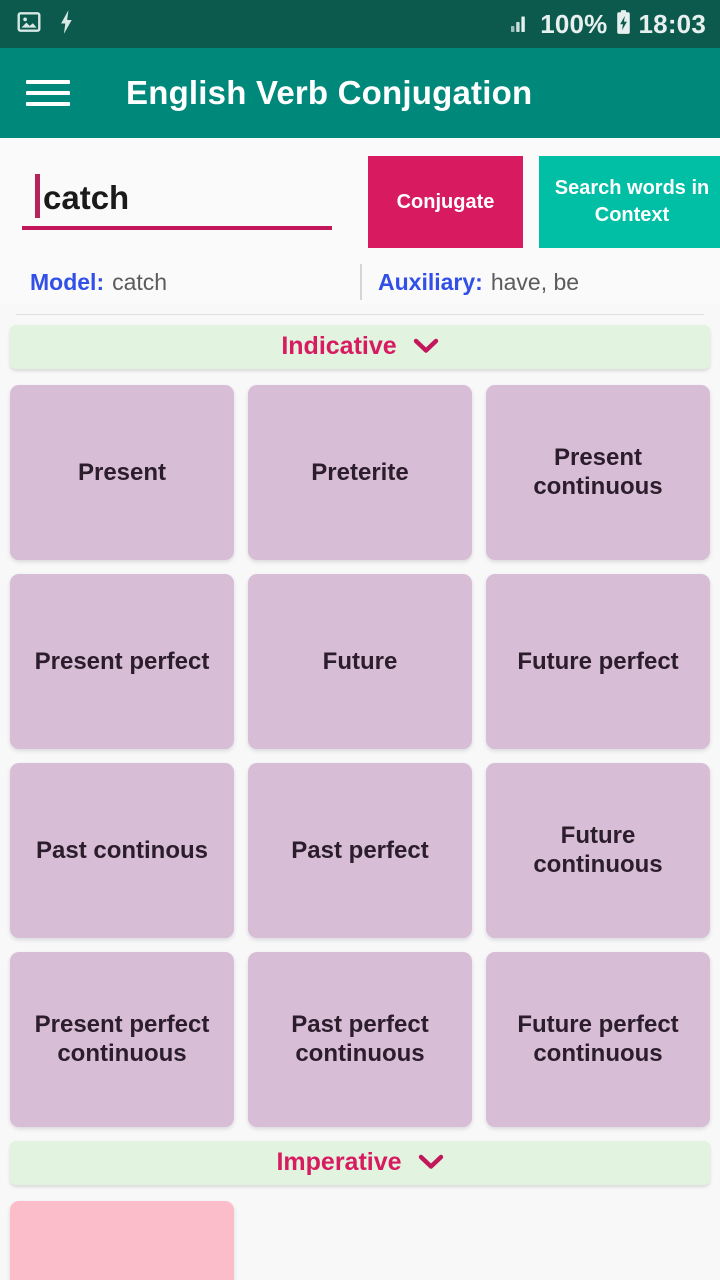 The width and height of the screenshot is (720, 1280). I want to click on tense-card: Preterite, so click(360, 472).